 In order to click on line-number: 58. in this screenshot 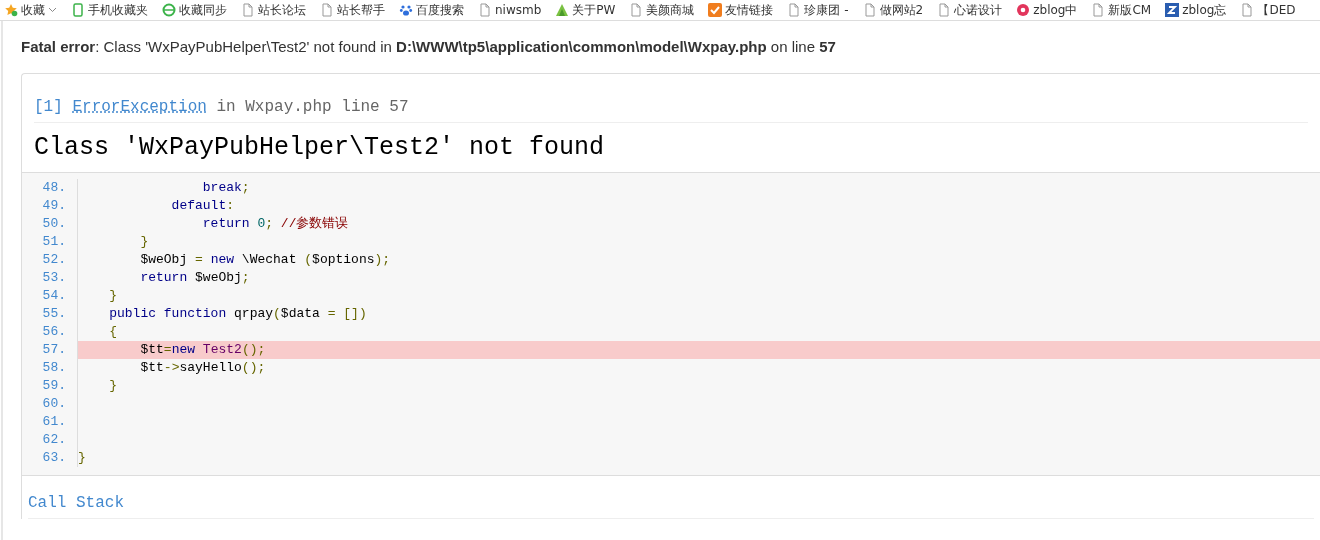, I will do `click(50, 368)`.